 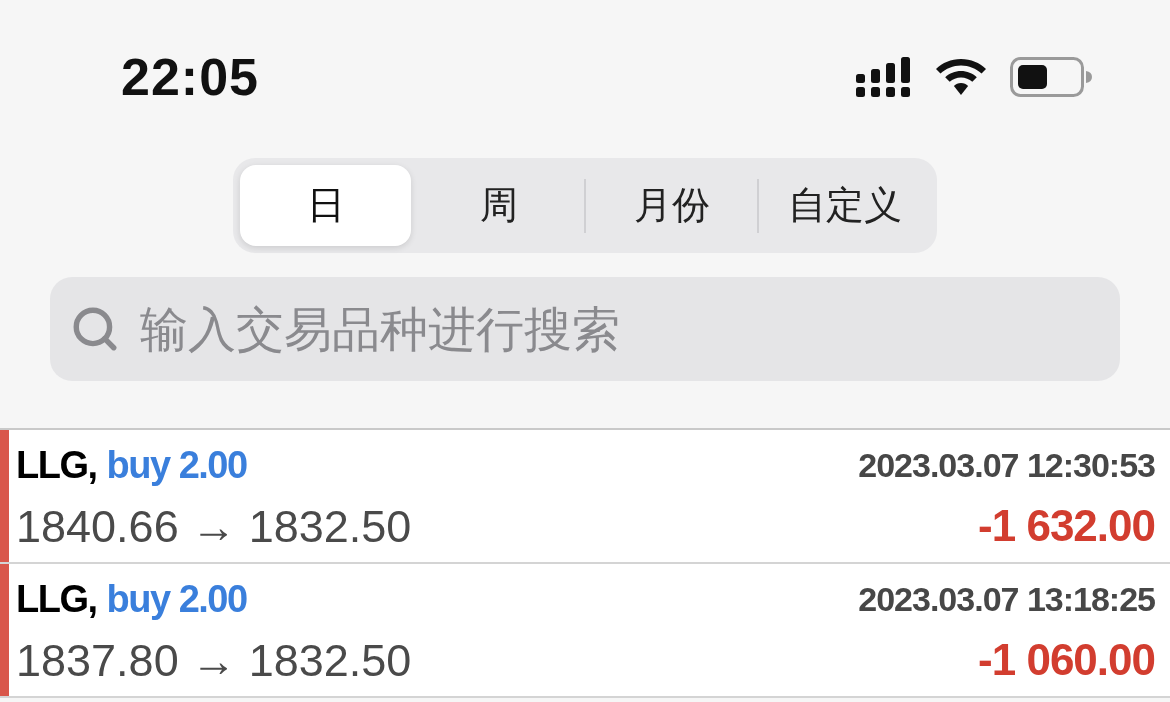 I want to click on price-change: 1837.80 → 1832.50, so click(x=214, y=660).